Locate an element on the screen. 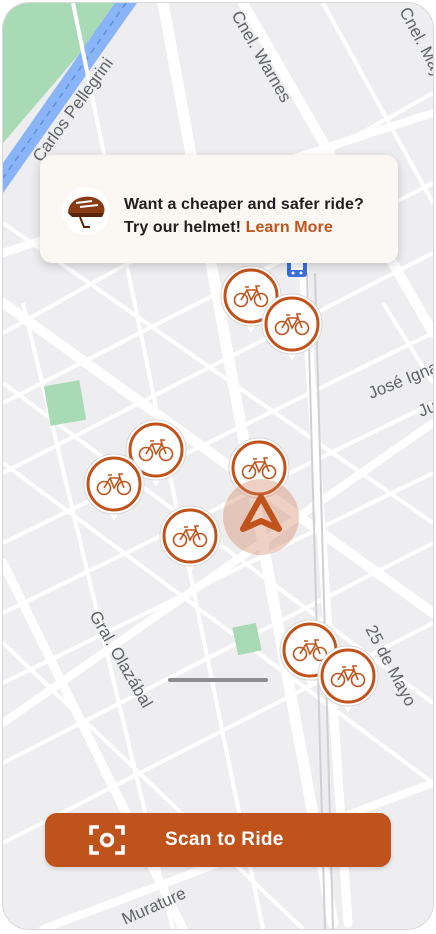 The height and width of the screenshot is (934, 436). user-location-marker is located at coordinates (261, 517).